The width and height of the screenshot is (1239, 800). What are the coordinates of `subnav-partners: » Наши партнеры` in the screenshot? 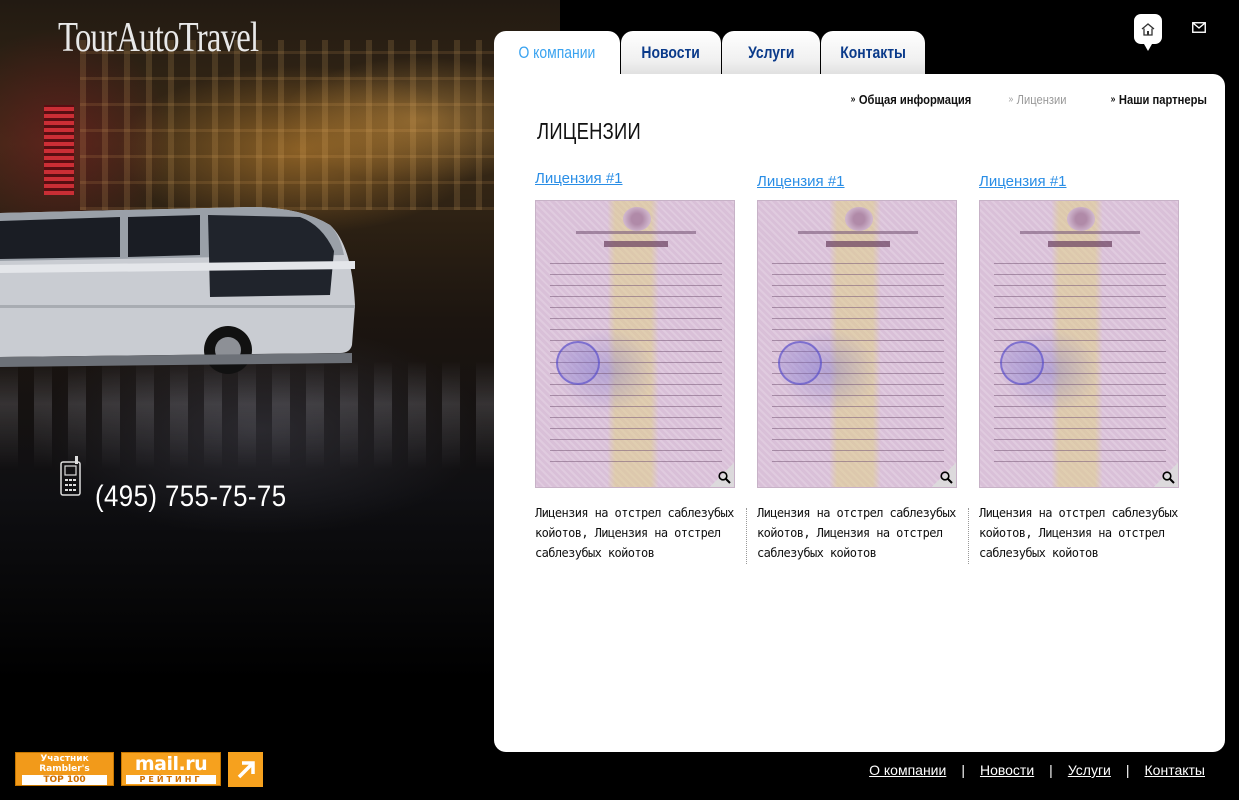 It's located at (1159, 99).